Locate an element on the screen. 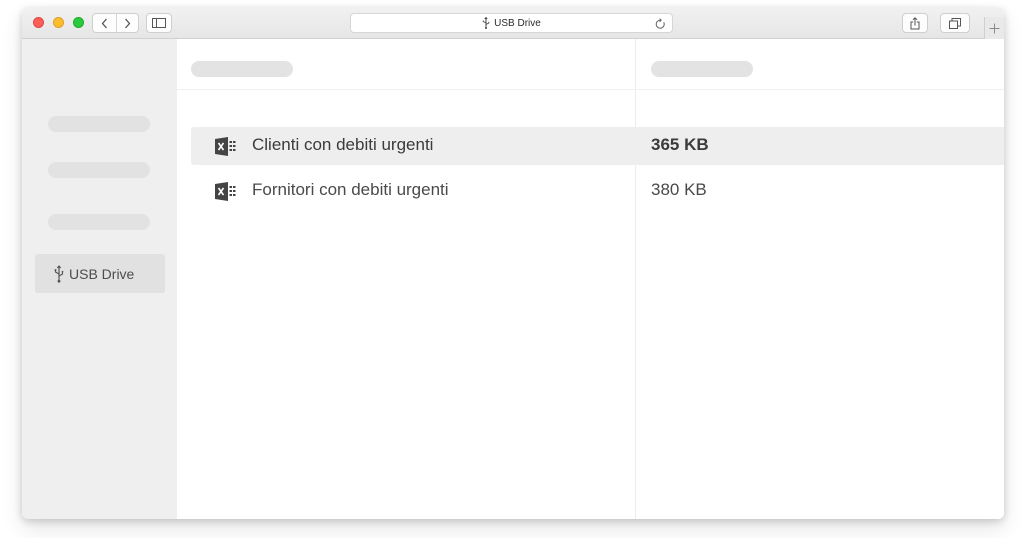 The width and height of the screenshot is (1024, 538). reload-button is located at coordinates (660, 26).